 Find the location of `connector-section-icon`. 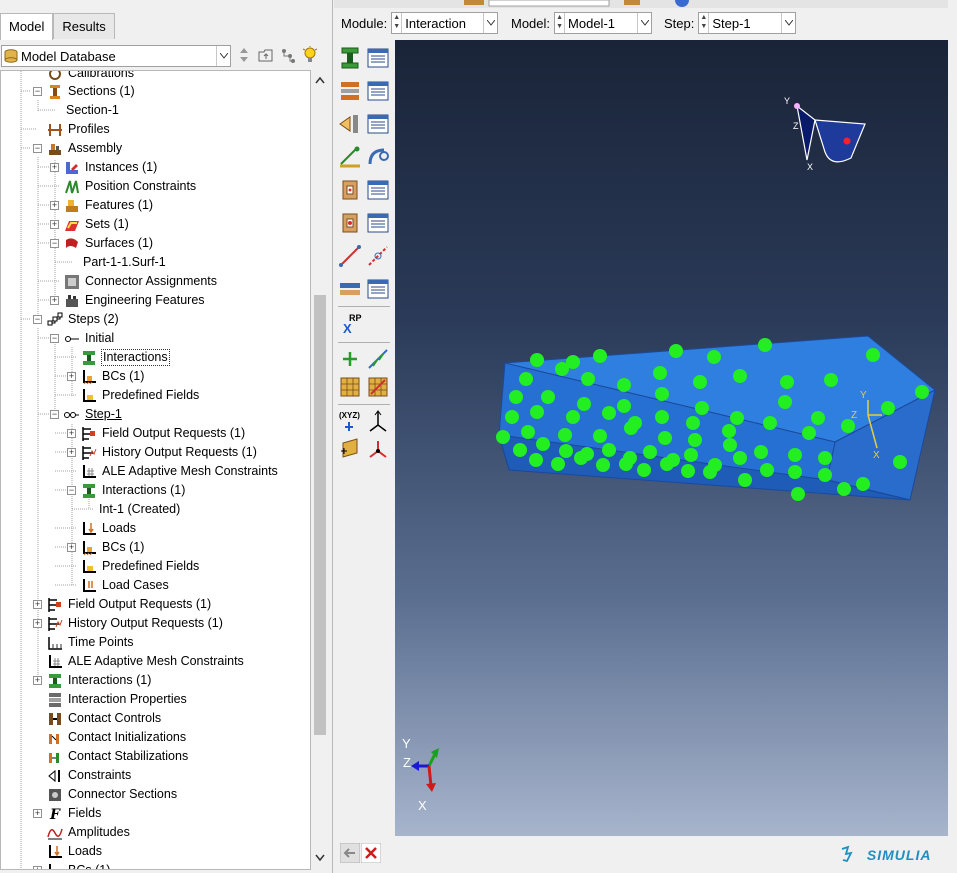

connector-section-icon is located at coordinates (378, 157).